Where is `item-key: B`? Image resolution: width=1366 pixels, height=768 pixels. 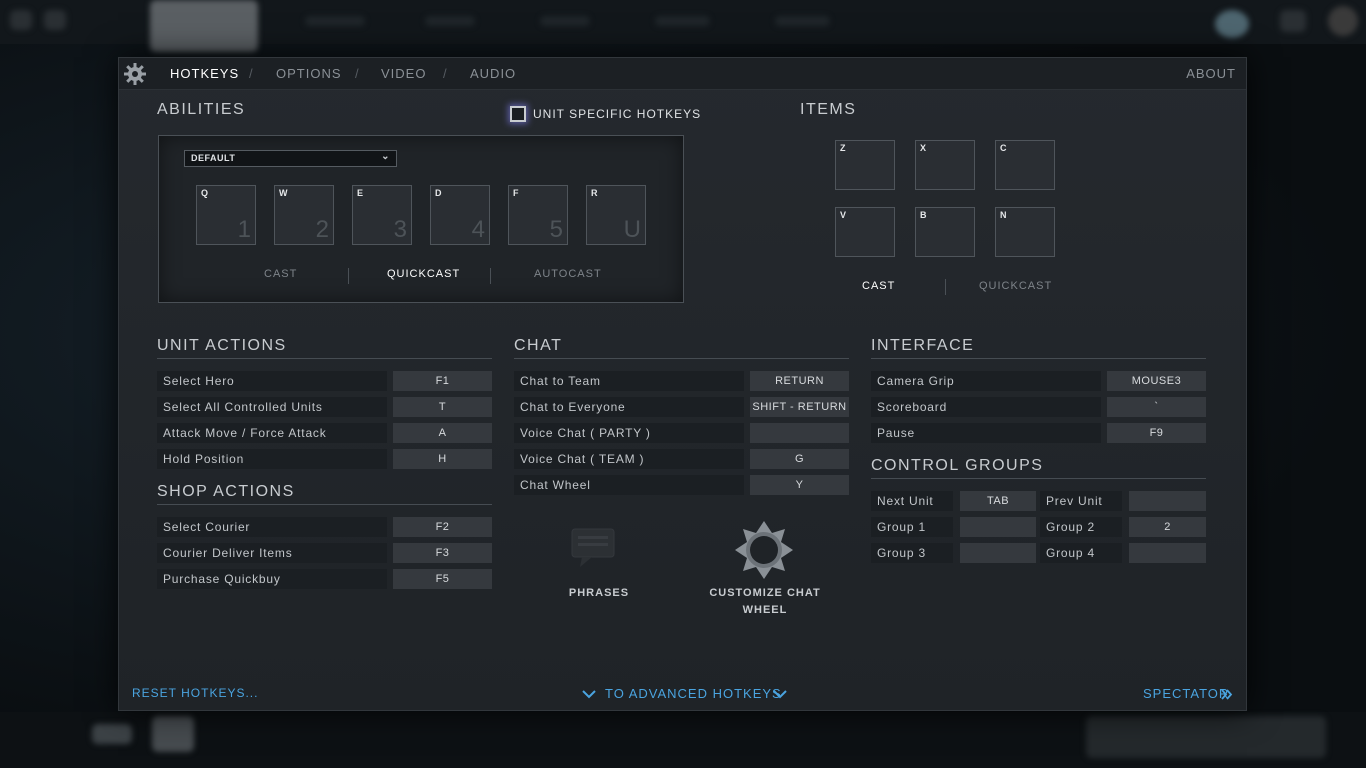 item-key: B is located at coordinates (923, 215).